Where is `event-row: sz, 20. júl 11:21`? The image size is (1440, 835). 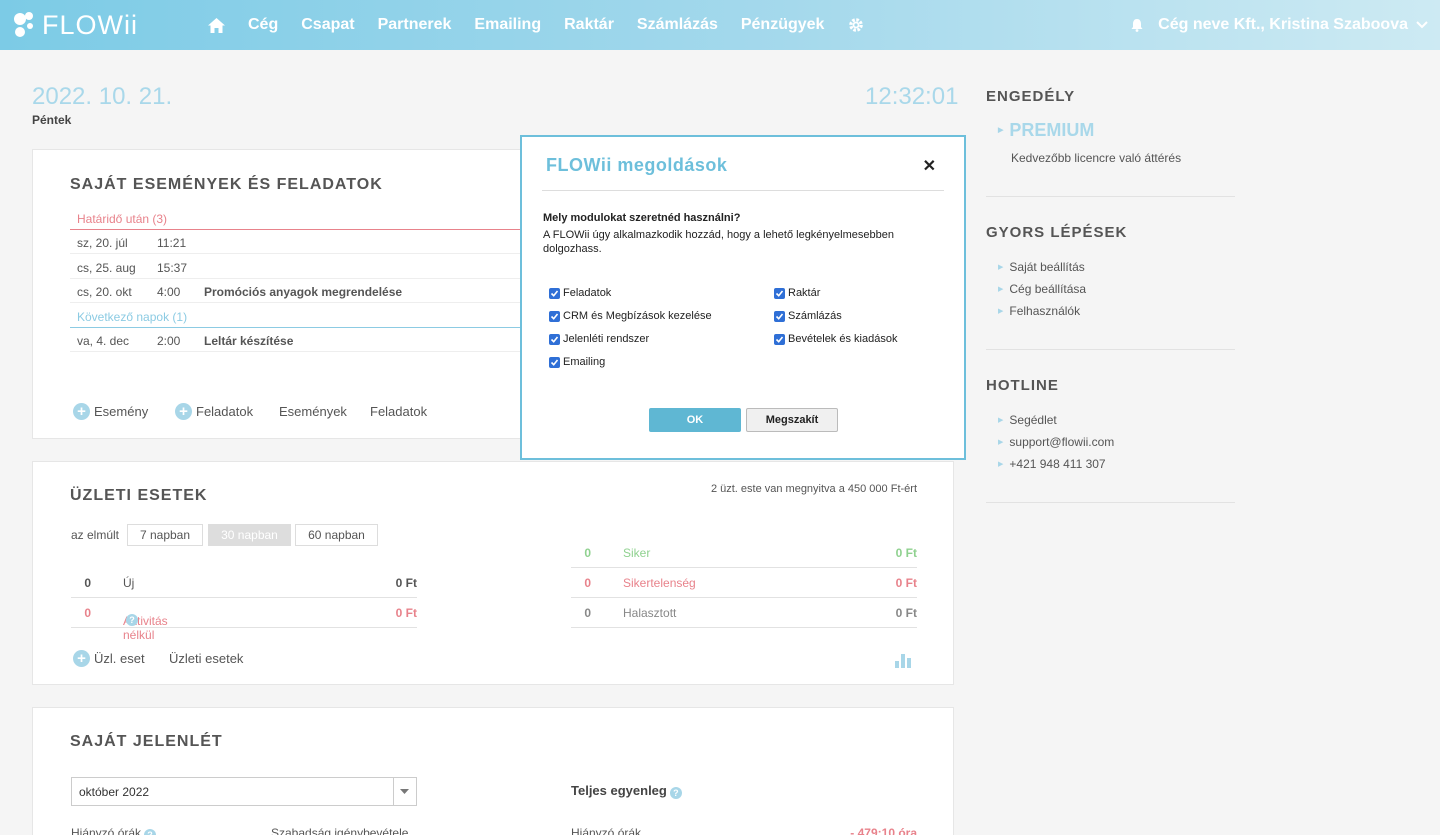 event-row: sz, 20. júl 11:21 is located at coordinates (320, 242).